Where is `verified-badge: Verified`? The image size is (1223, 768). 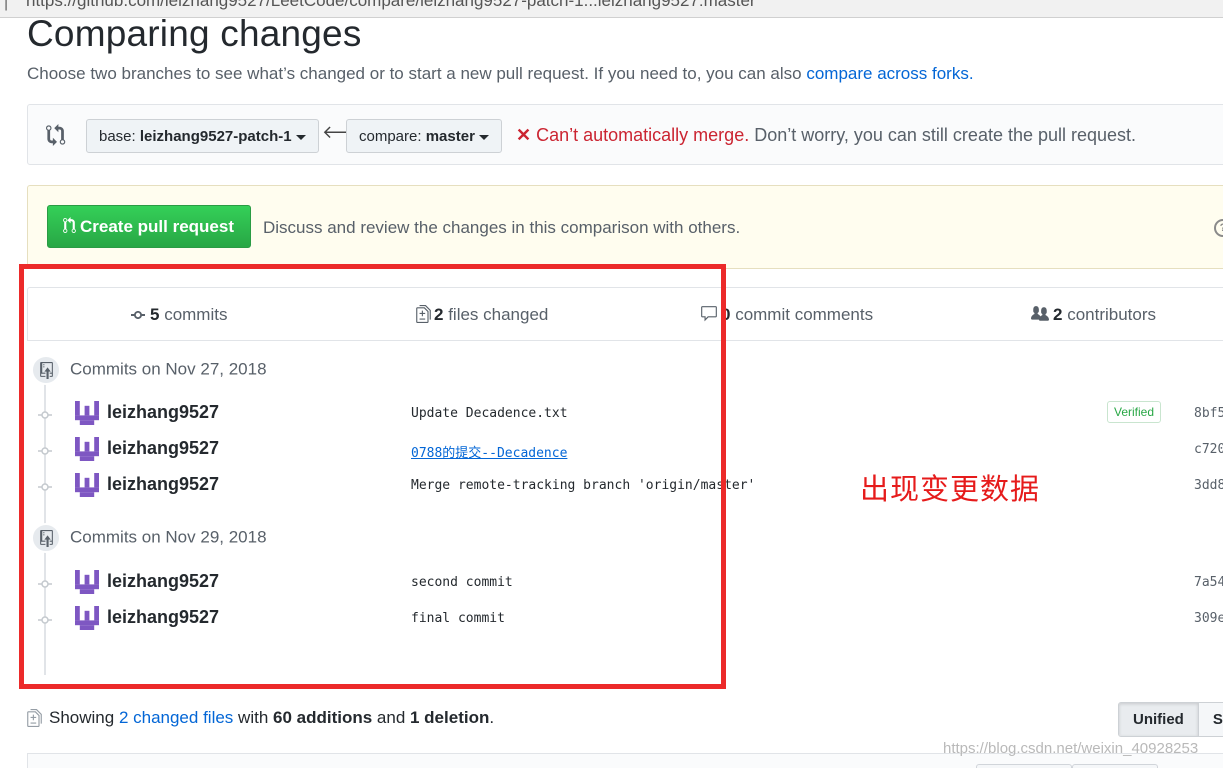
verified-badge: Verified is located at coordinates (1134, 412).